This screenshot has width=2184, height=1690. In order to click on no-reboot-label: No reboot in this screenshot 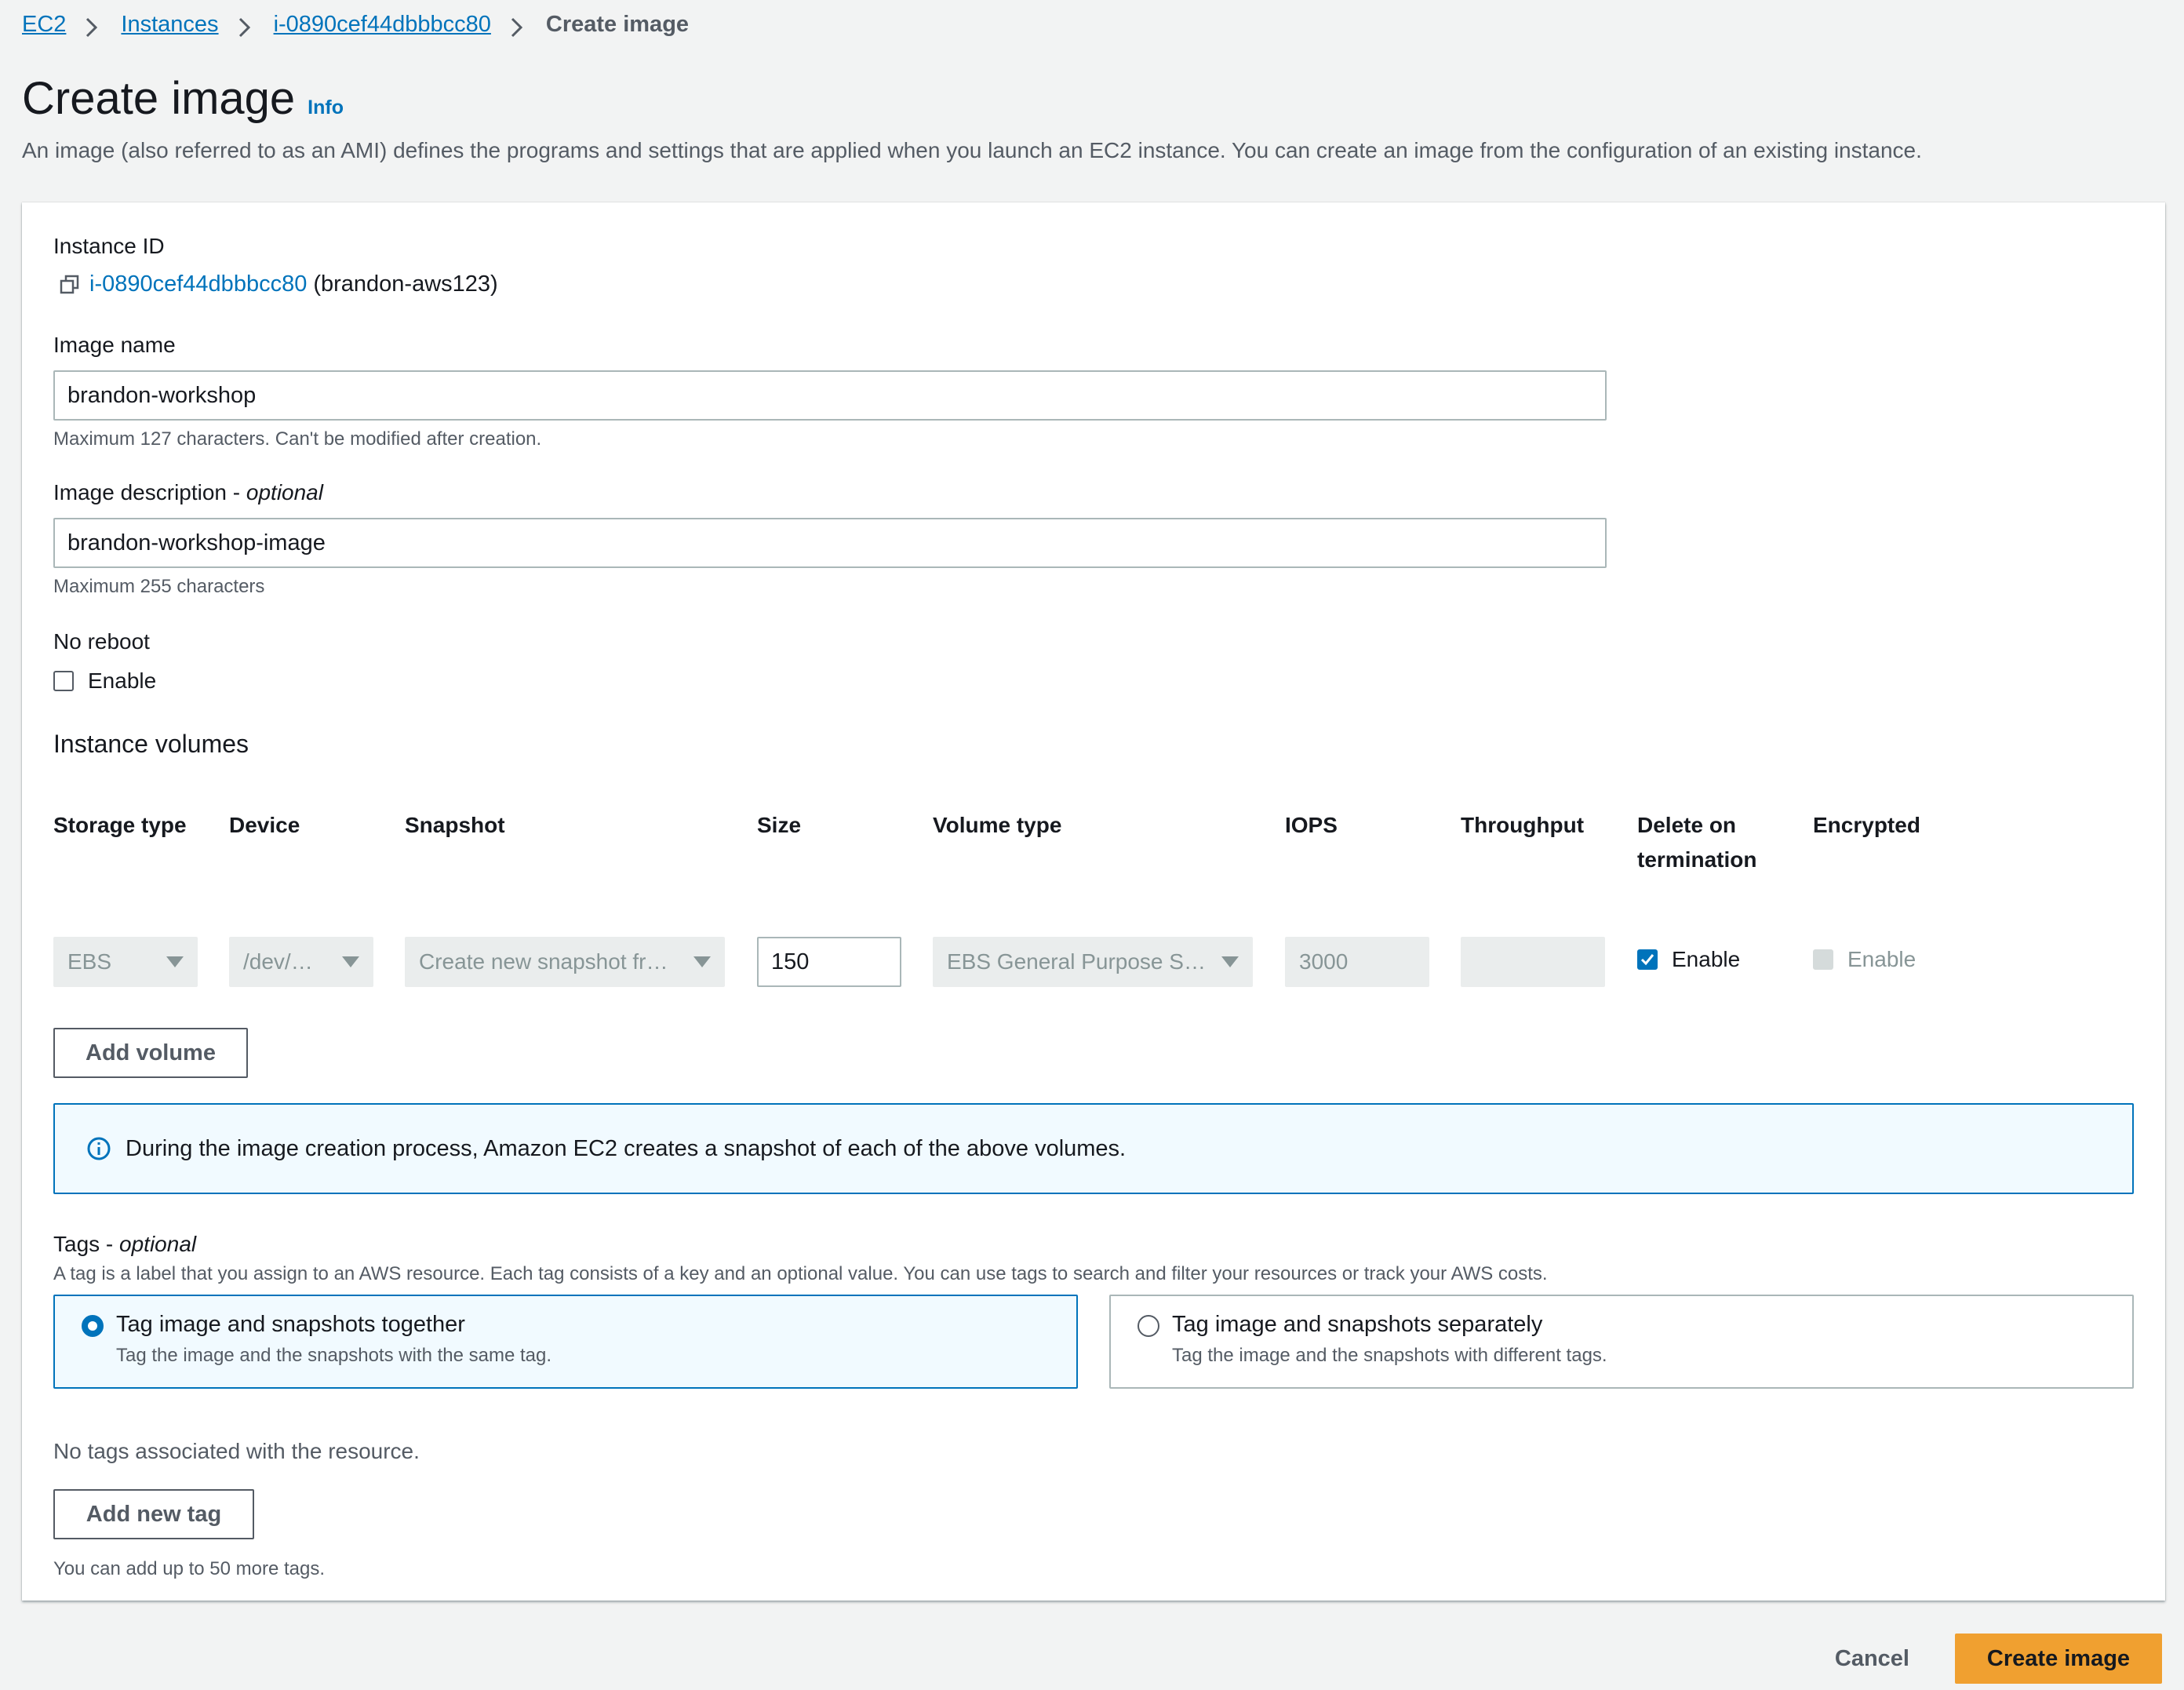, I will do `click(101, 641)`.